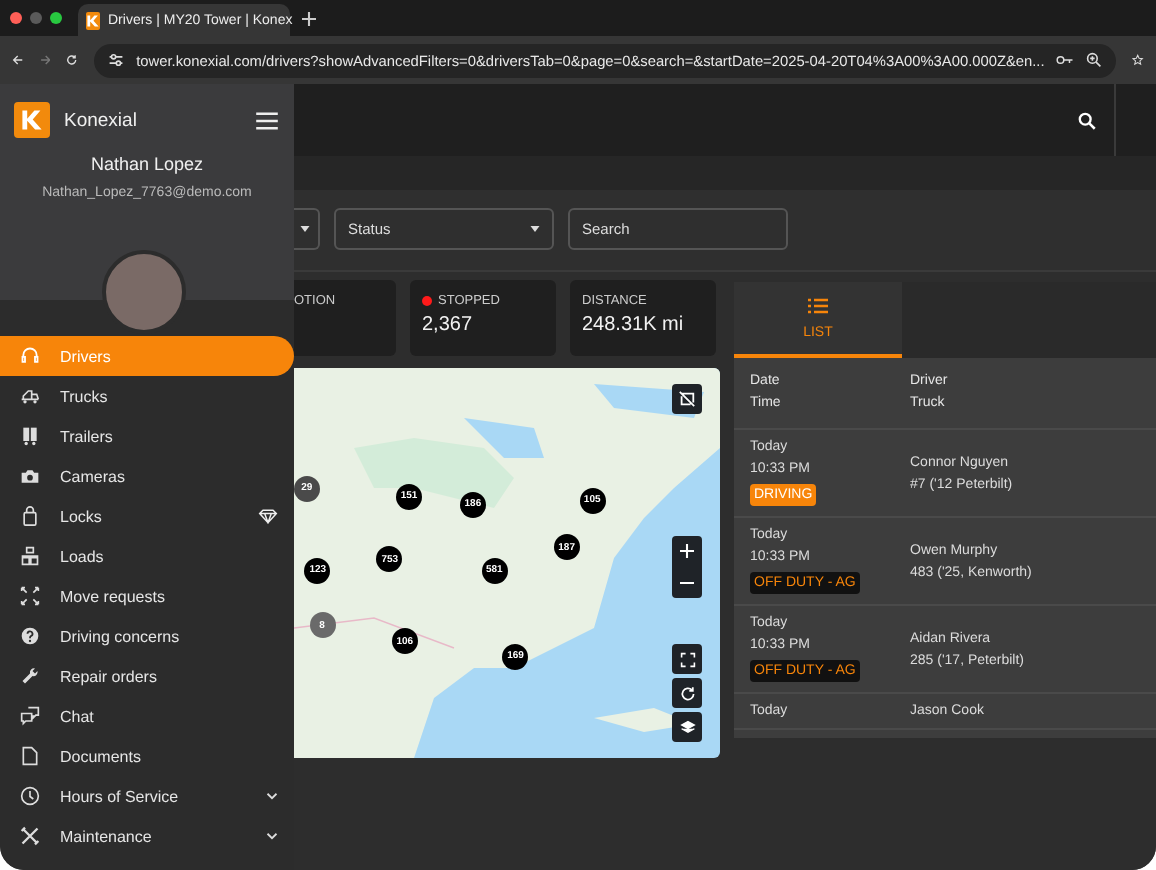  I want to click on sidebar-item: Repair orders, so click(147, 676).